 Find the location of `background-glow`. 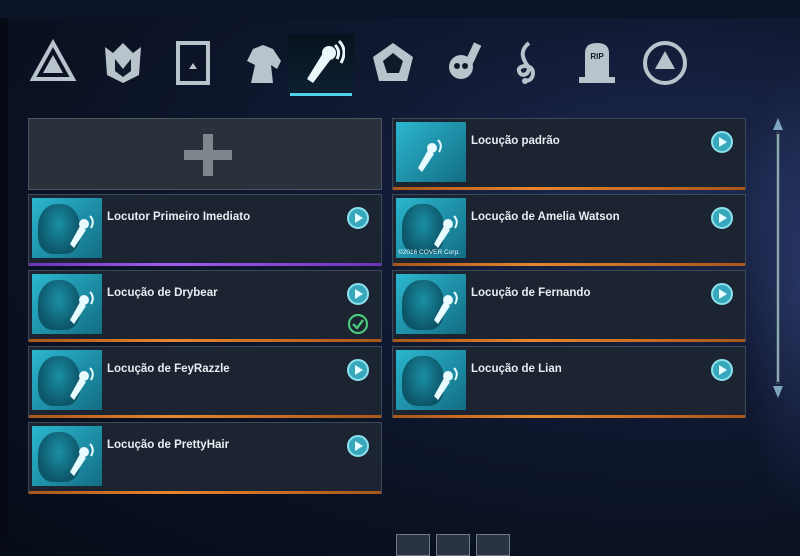

background-glow is located at coordinates (770, 290).